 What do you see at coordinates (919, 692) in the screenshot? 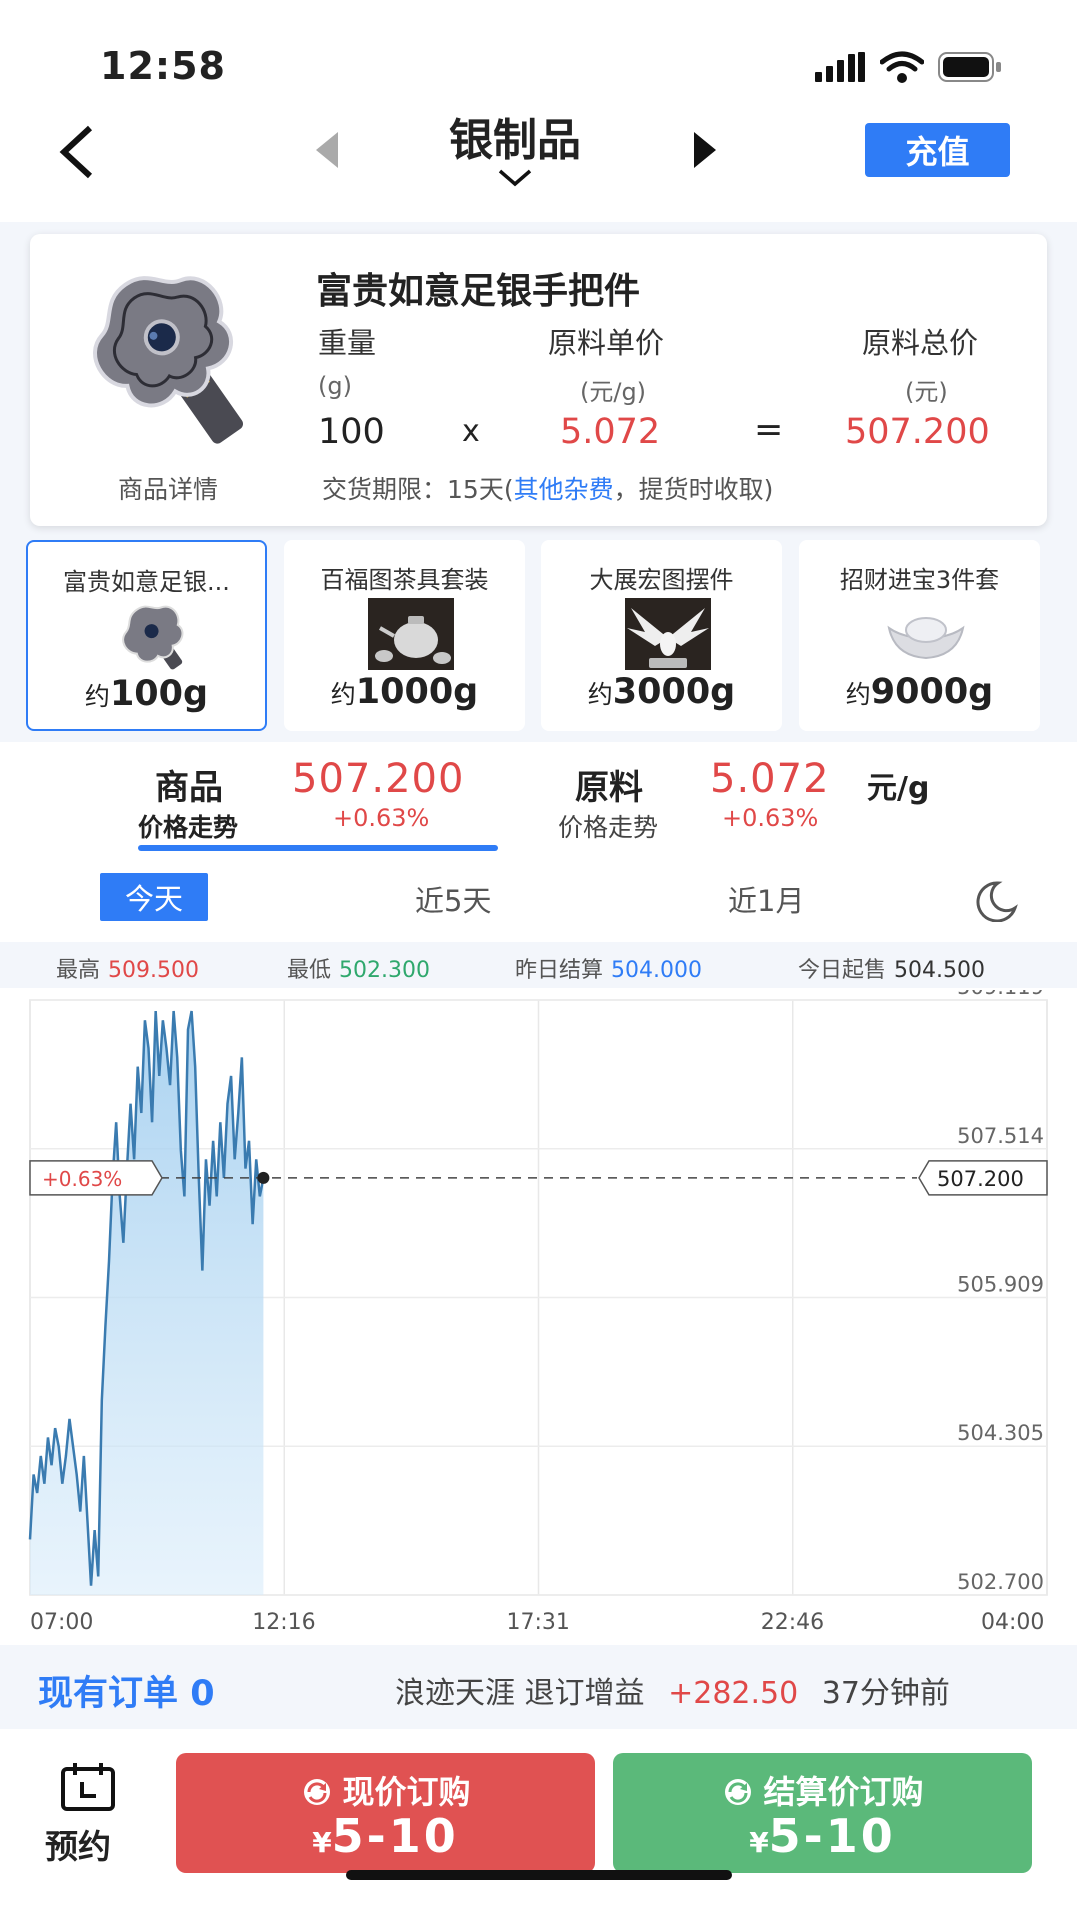
I see `thumb-weight: 约9000g` at bounding box center [919, 692].